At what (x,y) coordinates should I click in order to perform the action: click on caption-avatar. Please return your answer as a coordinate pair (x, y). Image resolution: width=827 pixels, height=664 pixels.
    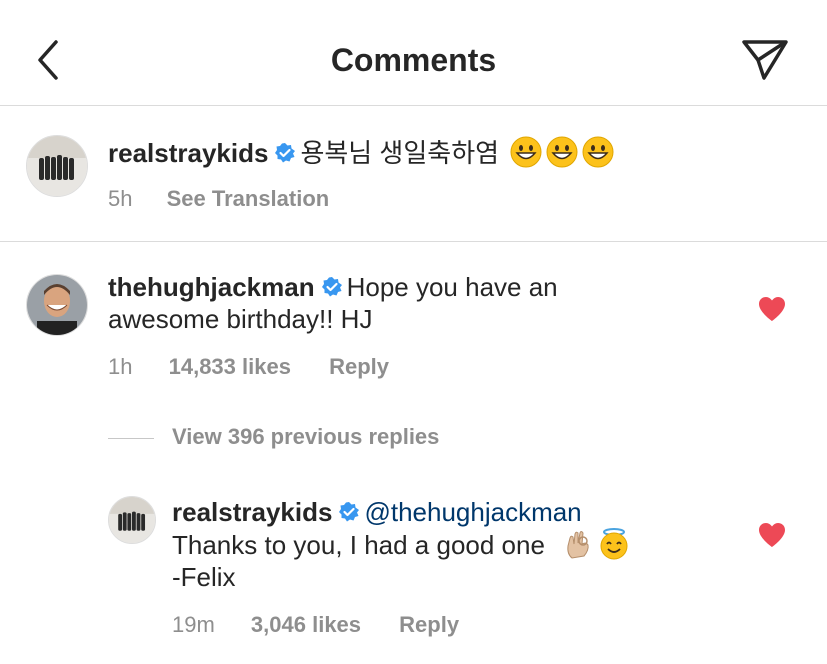
    Looking at the image, I should click on (57, 166).